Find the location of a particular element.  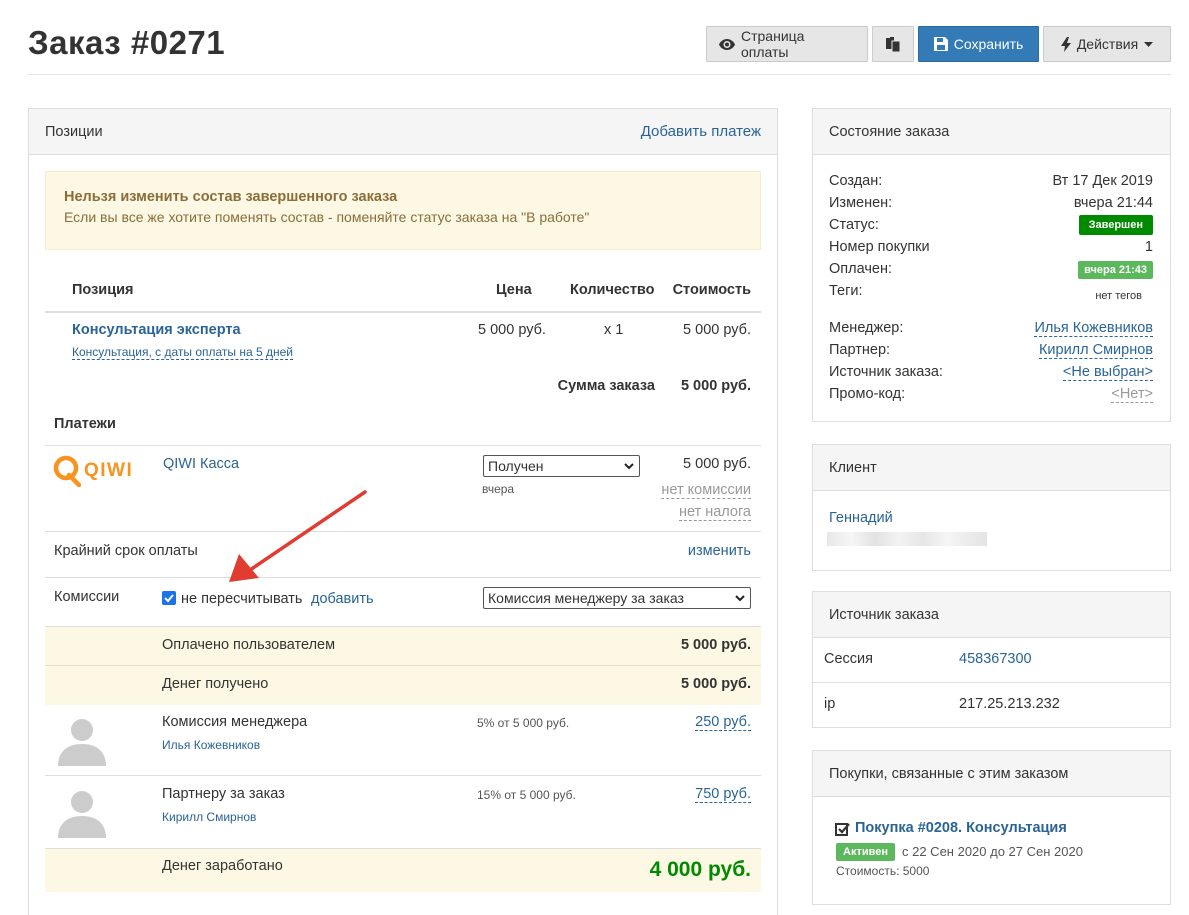

checkmark-icon is located at coordinates (169, 598).